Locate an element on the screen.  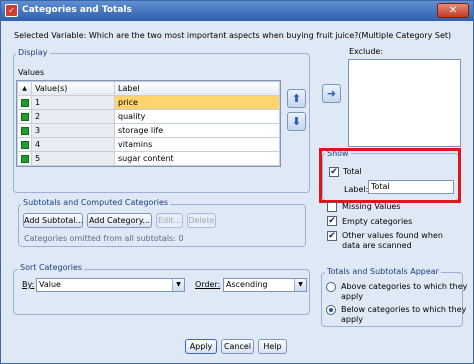
spss-icon: ✓ is located at coordinates (11, 10).